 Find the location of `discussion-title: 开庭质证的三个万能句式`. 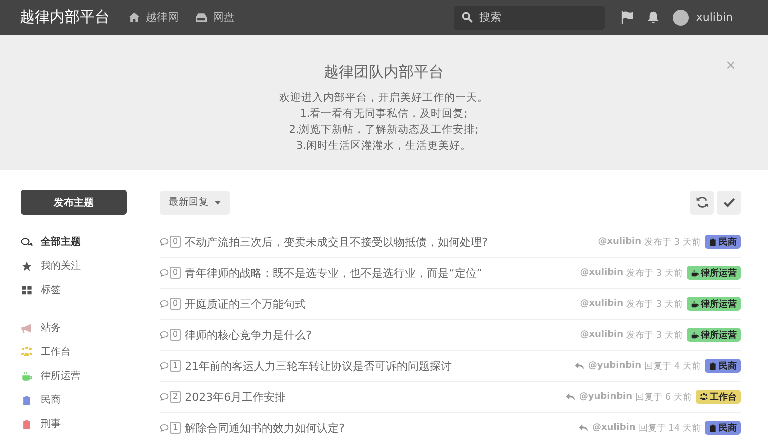

discussion-title: 开庭质证的三个万能句式 is located at coordinates (245, 304).